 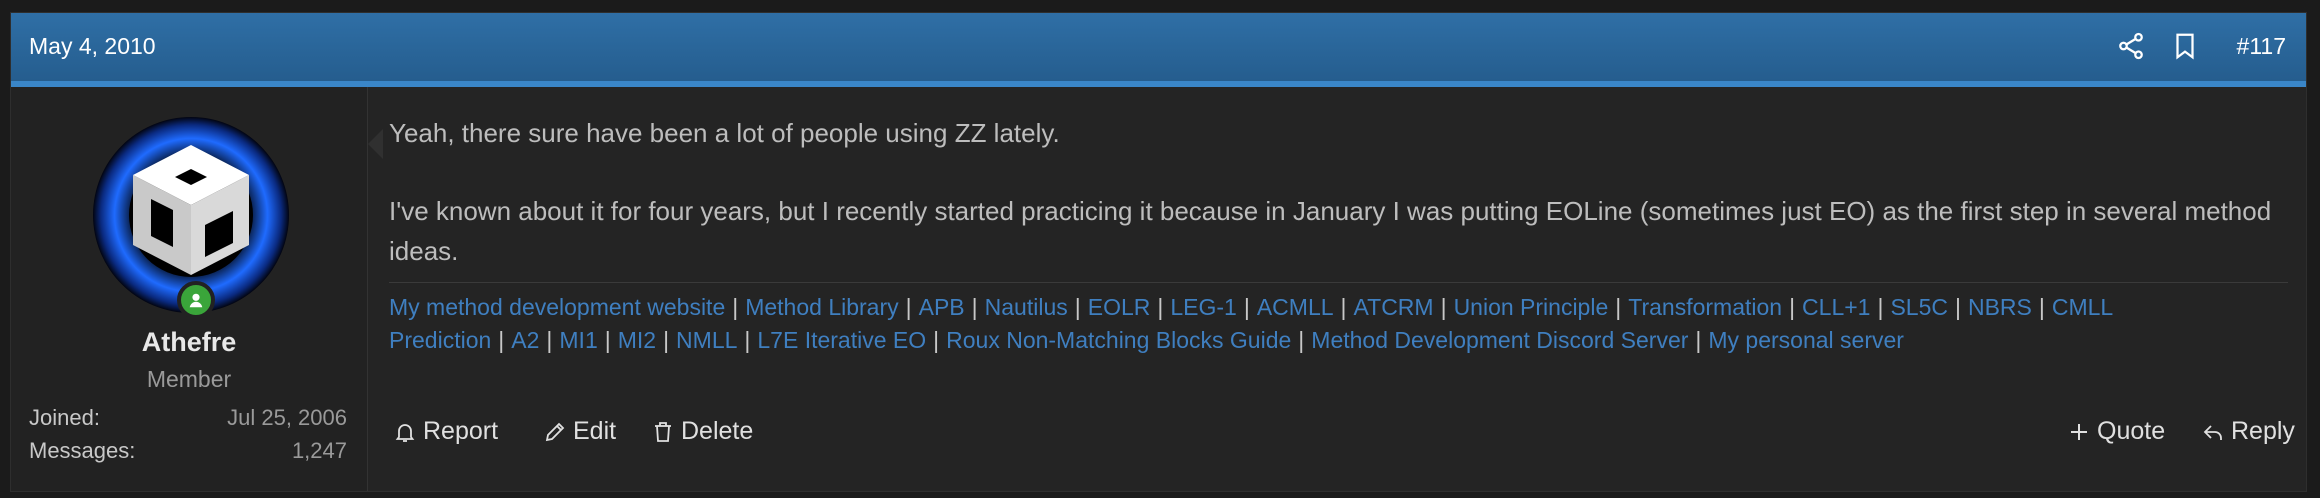 What do you see at coordinates (555, 431) in the screenshot?
I see `pencil-icon` at bounding box center [555, 431].